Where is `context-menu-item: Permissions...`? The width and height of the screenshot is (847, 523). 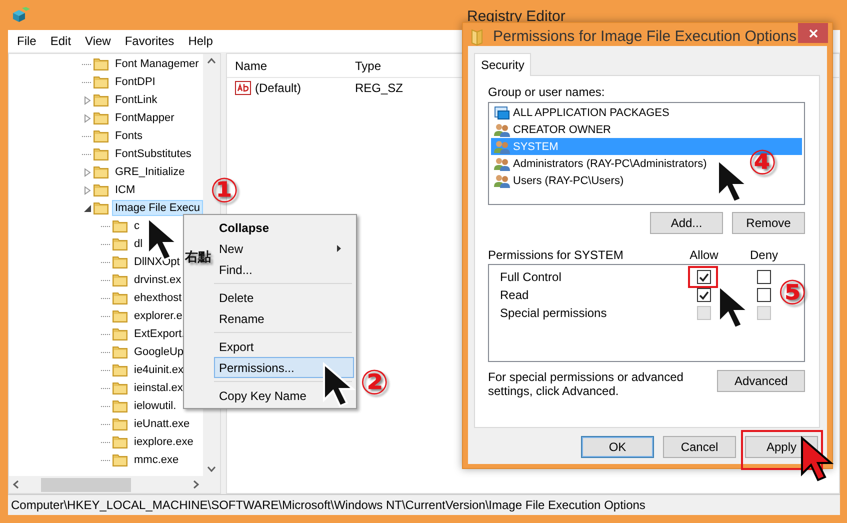
context-menu-item: Permissions... is located at coordinates (284, 367).